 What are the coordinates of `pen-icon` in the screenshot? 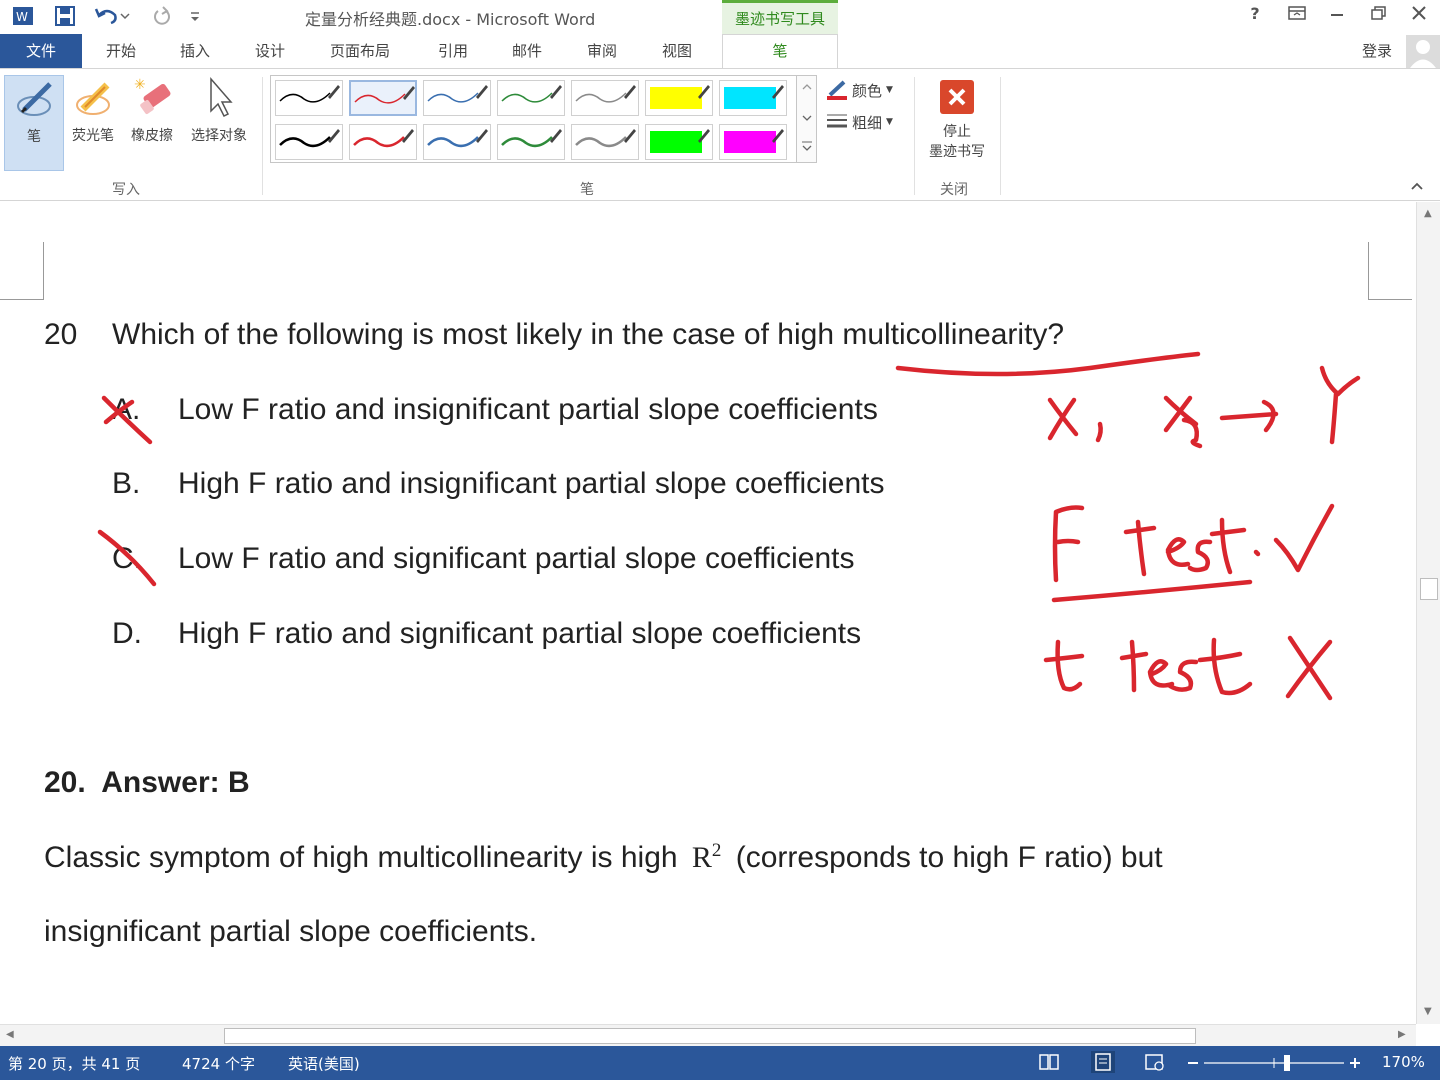 It's located at (34, 99).